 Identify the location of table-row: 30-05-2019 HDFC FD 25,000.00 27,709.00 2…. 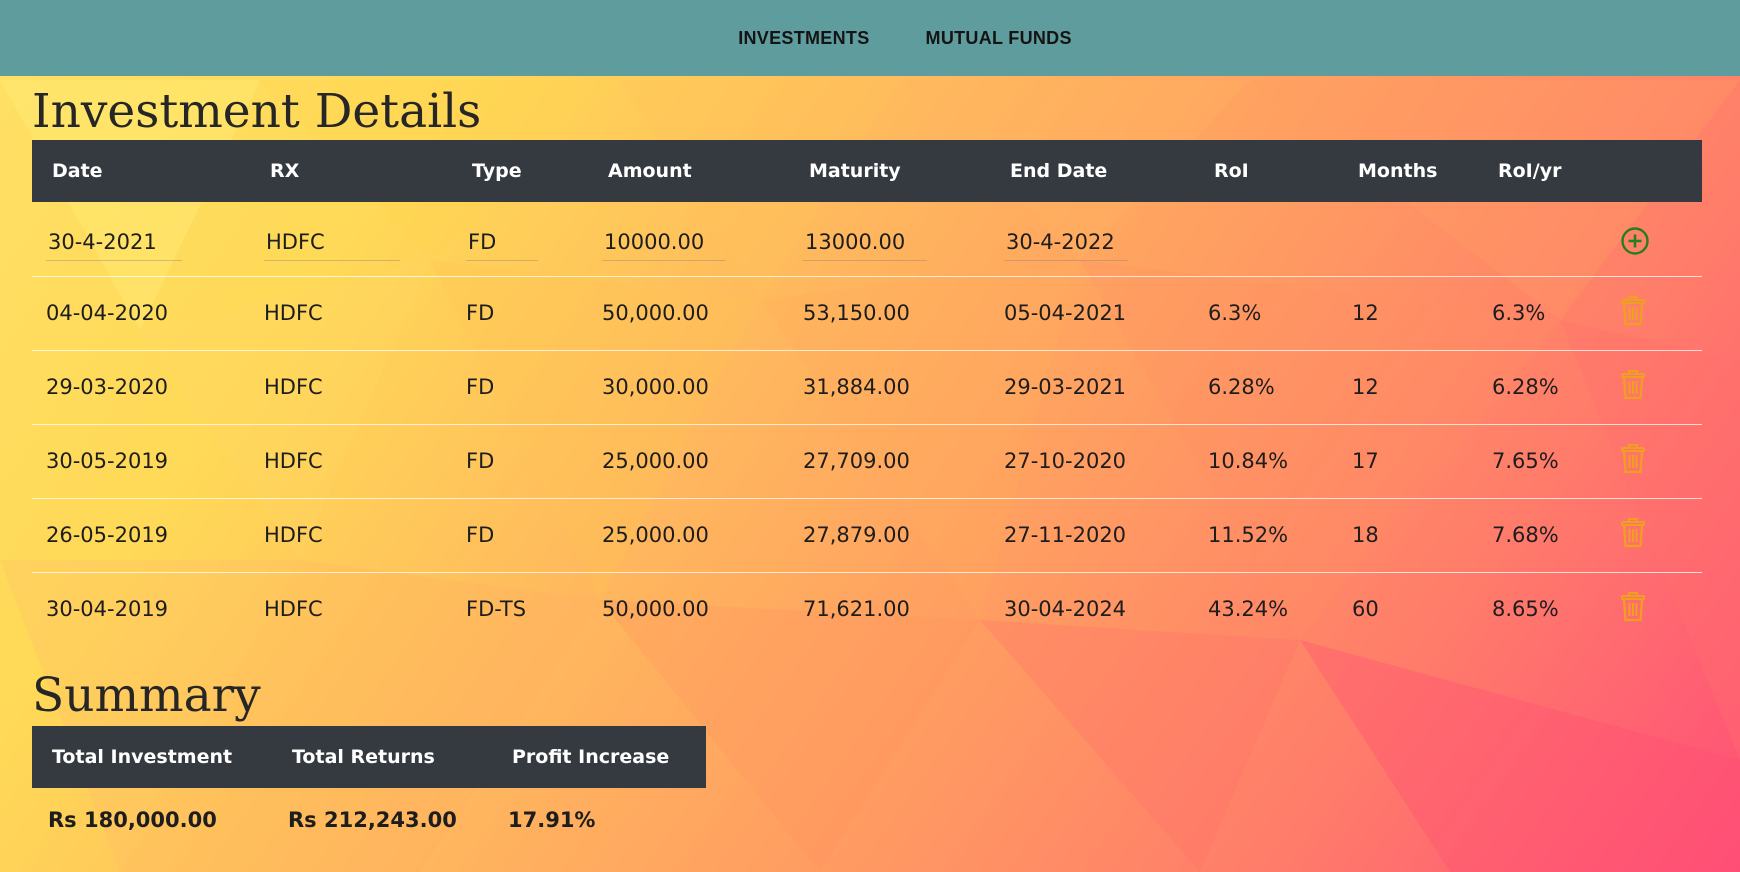
(867, 461).